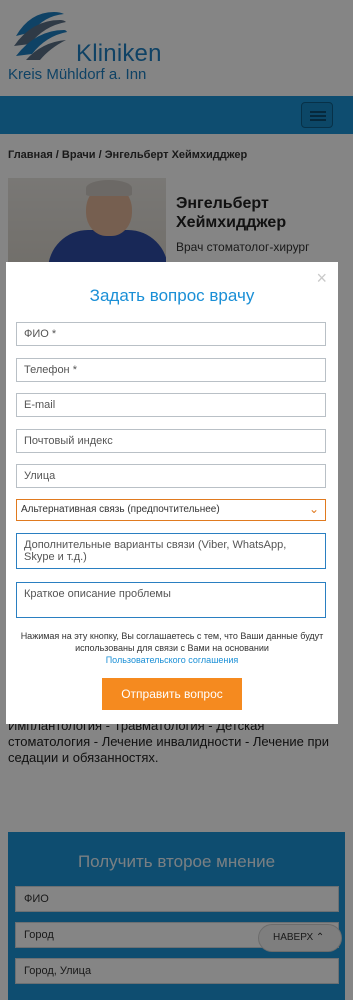  I want to click on fio-input: ФИО *, so click(171, 334).